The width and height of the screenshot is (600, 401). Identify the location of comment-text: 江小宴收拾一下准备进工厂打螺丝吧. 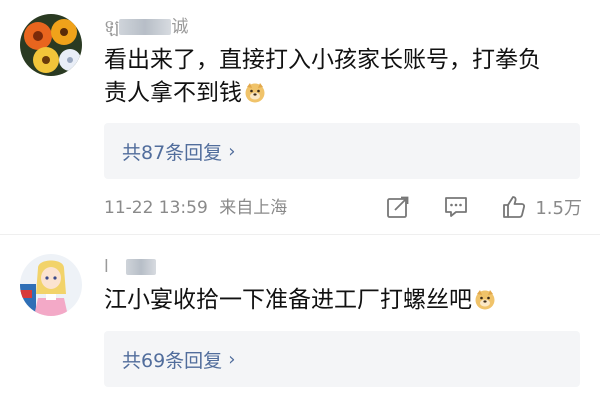
(344, 300).